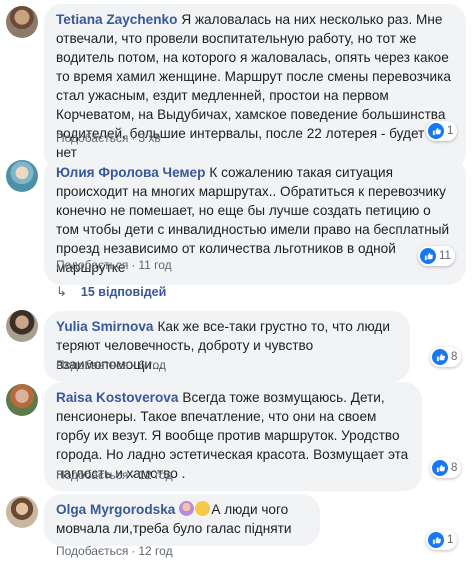 Image resolution: width=476 pixels, height=563 pixels. I want to click on comment-author: Tetiana Zaychenko, so click(116, 19).